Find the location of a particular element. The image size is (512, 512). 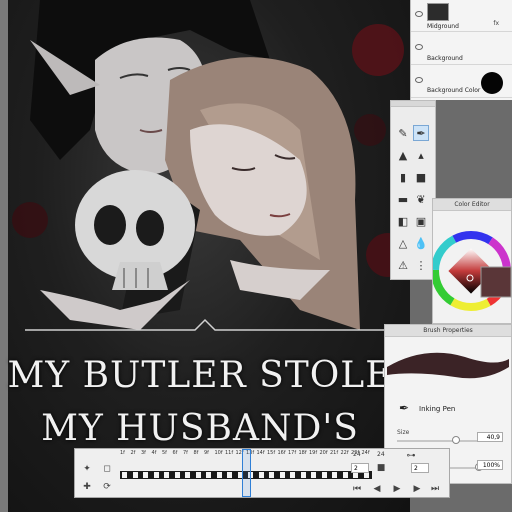

bucket-icon: ▣ is located at coordinates (421, 221).